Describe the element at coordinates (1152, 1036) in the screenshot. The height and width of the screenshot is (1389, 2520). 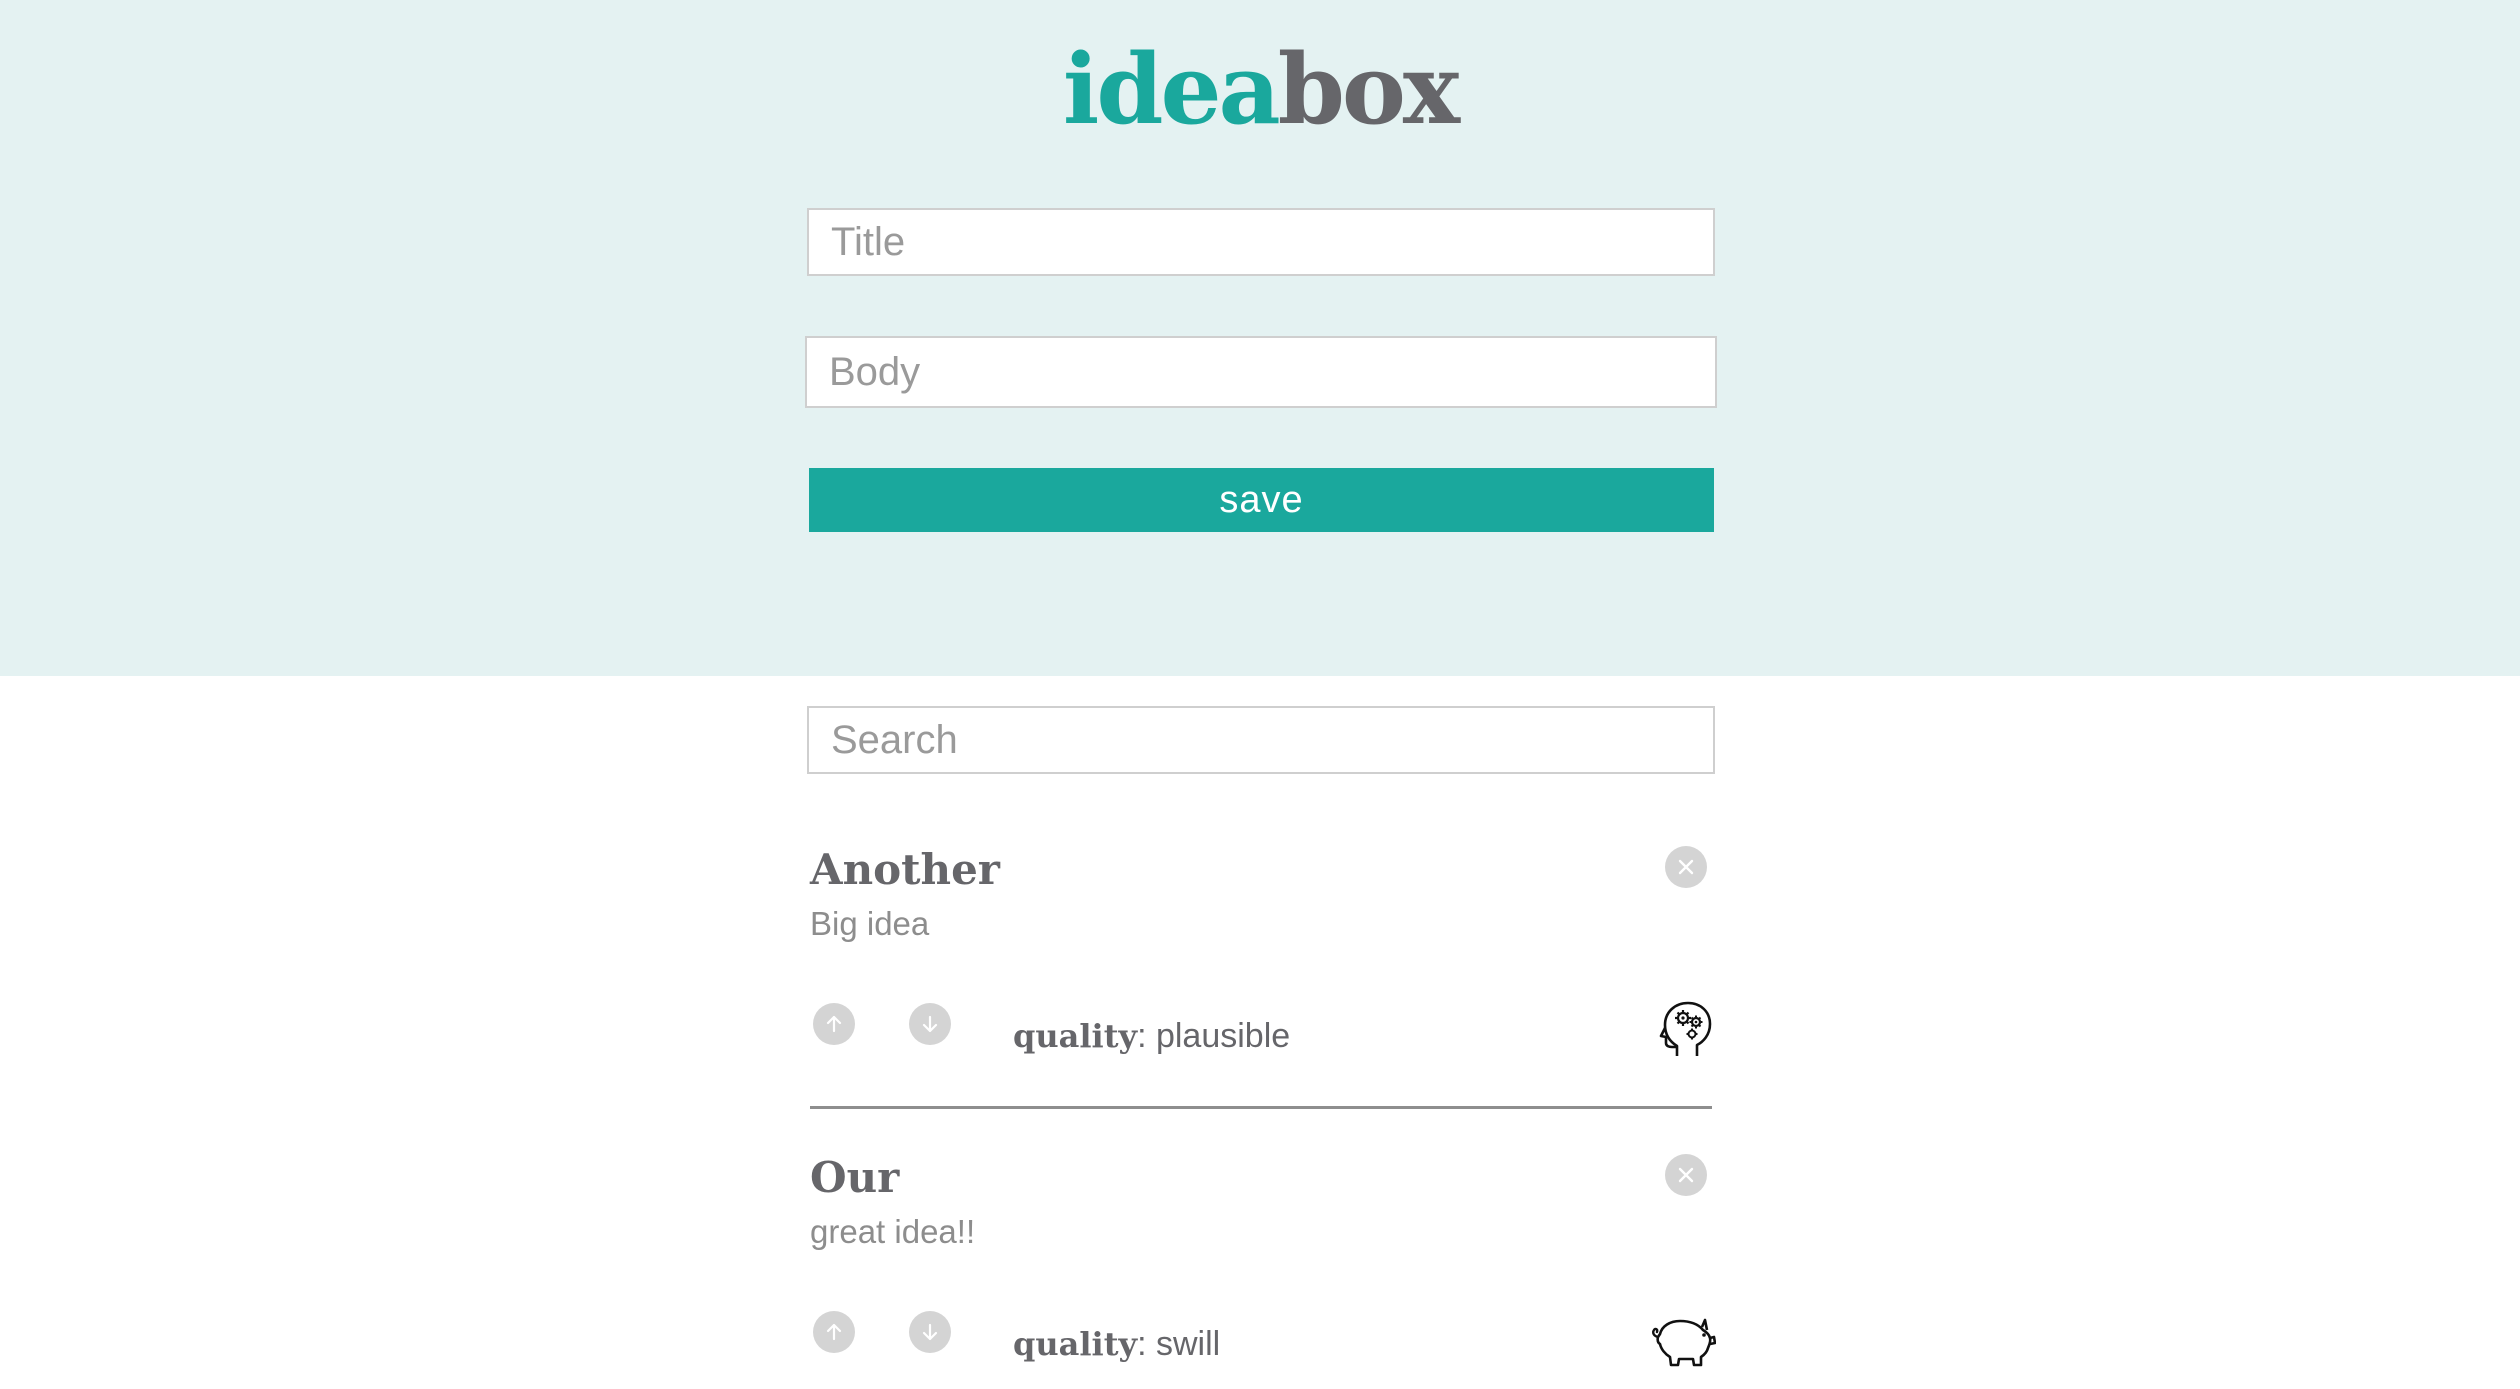
I see `quality-text: quality: plausible` at that location.